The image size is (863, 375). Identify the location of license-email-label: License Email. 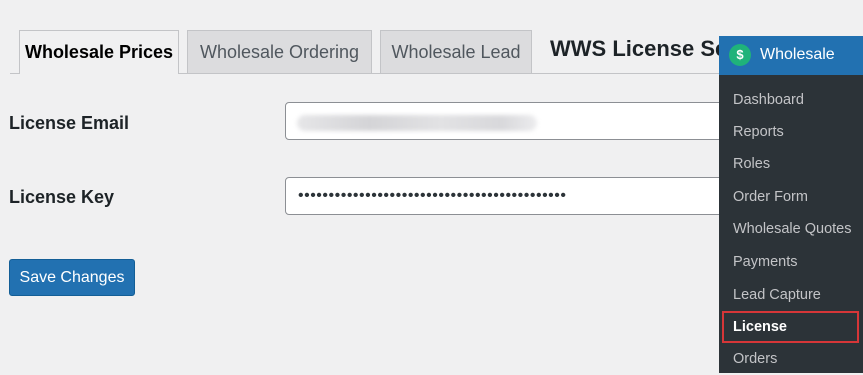
(69, 123).